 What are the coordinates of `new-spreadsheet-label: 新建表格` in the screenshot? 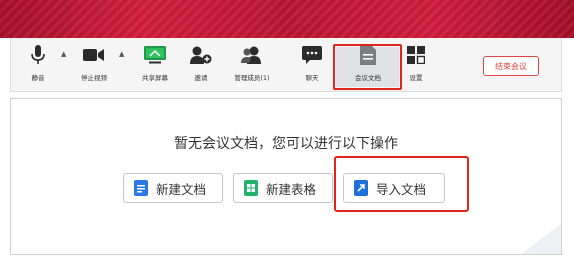 It's located at (291, 189).